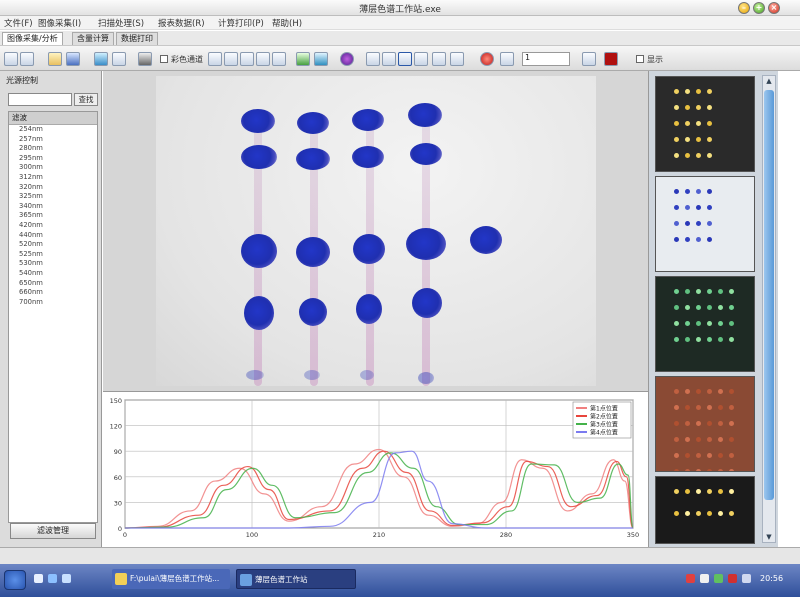 The height and width of the screenshot is (597, 800). I want to click on filter-item: 295nm, so click(53, 159).